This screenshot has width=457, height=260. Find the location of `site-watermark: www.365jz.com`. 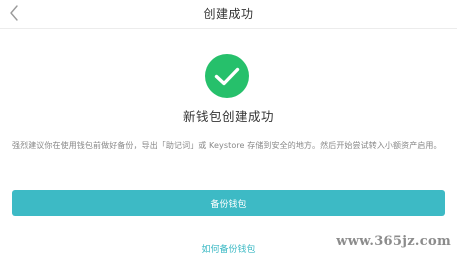

site-watermark: www.365jz.com is located at coordinates (393, 241).